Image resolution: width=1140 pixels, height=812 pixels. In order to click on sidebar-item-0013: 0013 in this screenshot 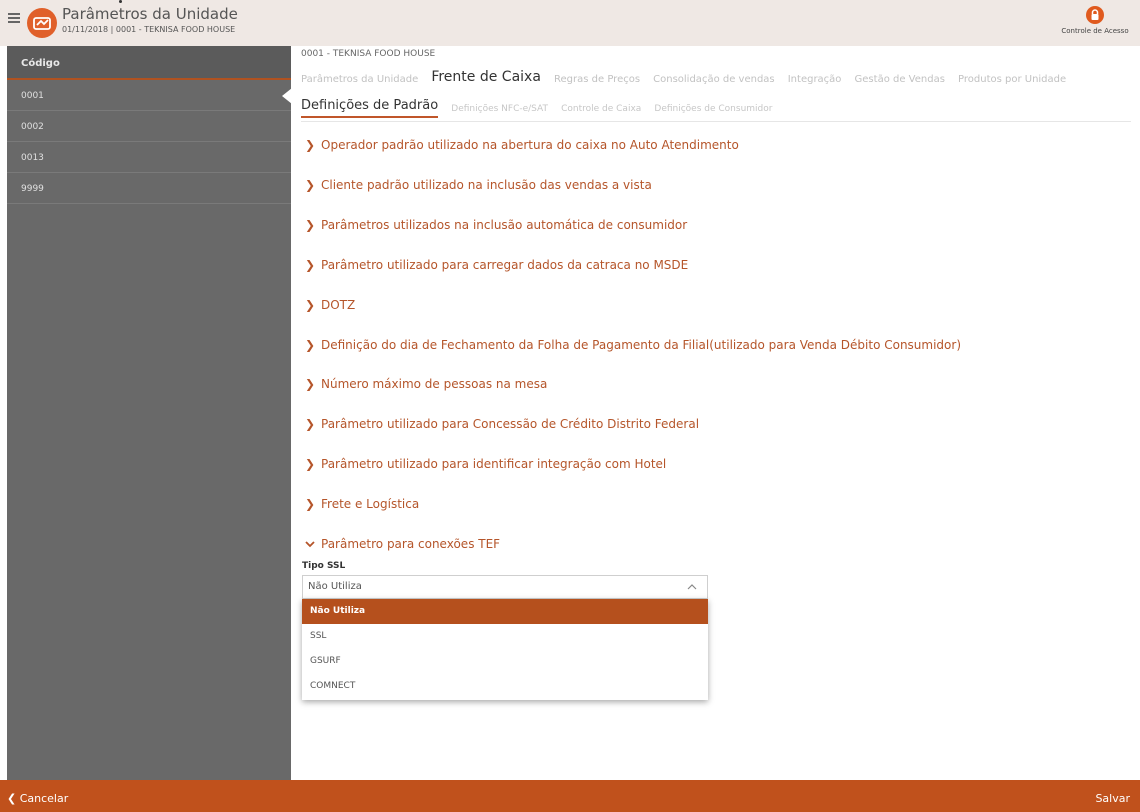, I will do `click(149, 157)`.